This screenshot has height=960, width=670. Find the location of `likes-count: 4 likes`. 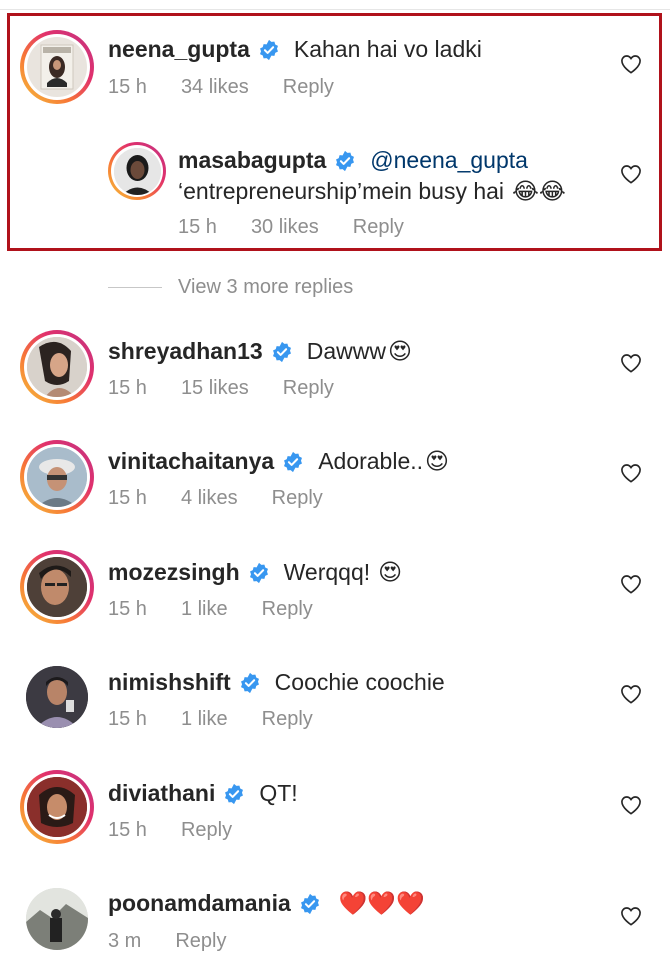

likes-count: 4 likes is located at coordinates (209, 498).